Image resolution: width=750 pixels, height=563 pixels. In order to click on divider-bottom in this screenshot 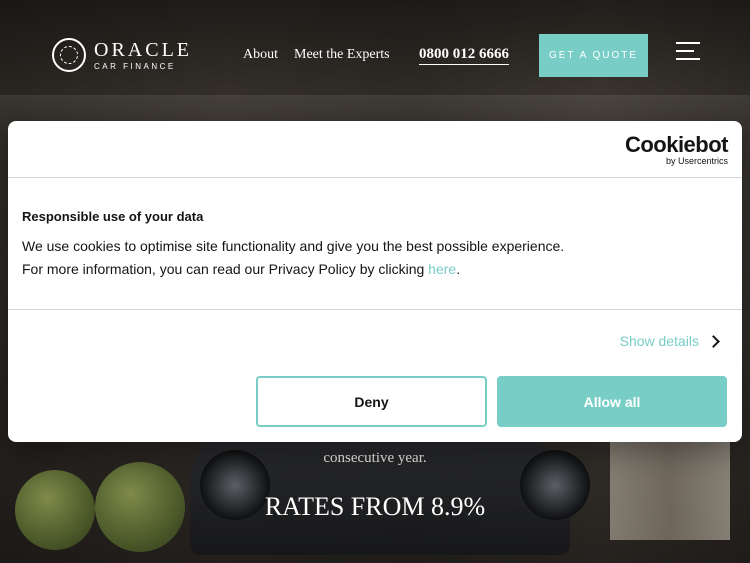, I will do `click(375, 309)`.